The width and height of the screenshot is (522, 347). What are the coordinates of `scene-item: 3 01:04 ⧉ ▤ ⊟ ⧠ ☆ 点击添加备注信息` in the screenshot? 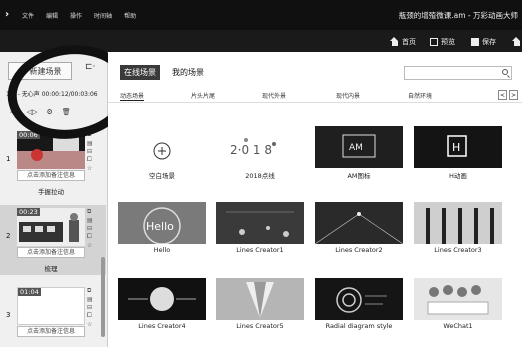 It's located at (53, 315).